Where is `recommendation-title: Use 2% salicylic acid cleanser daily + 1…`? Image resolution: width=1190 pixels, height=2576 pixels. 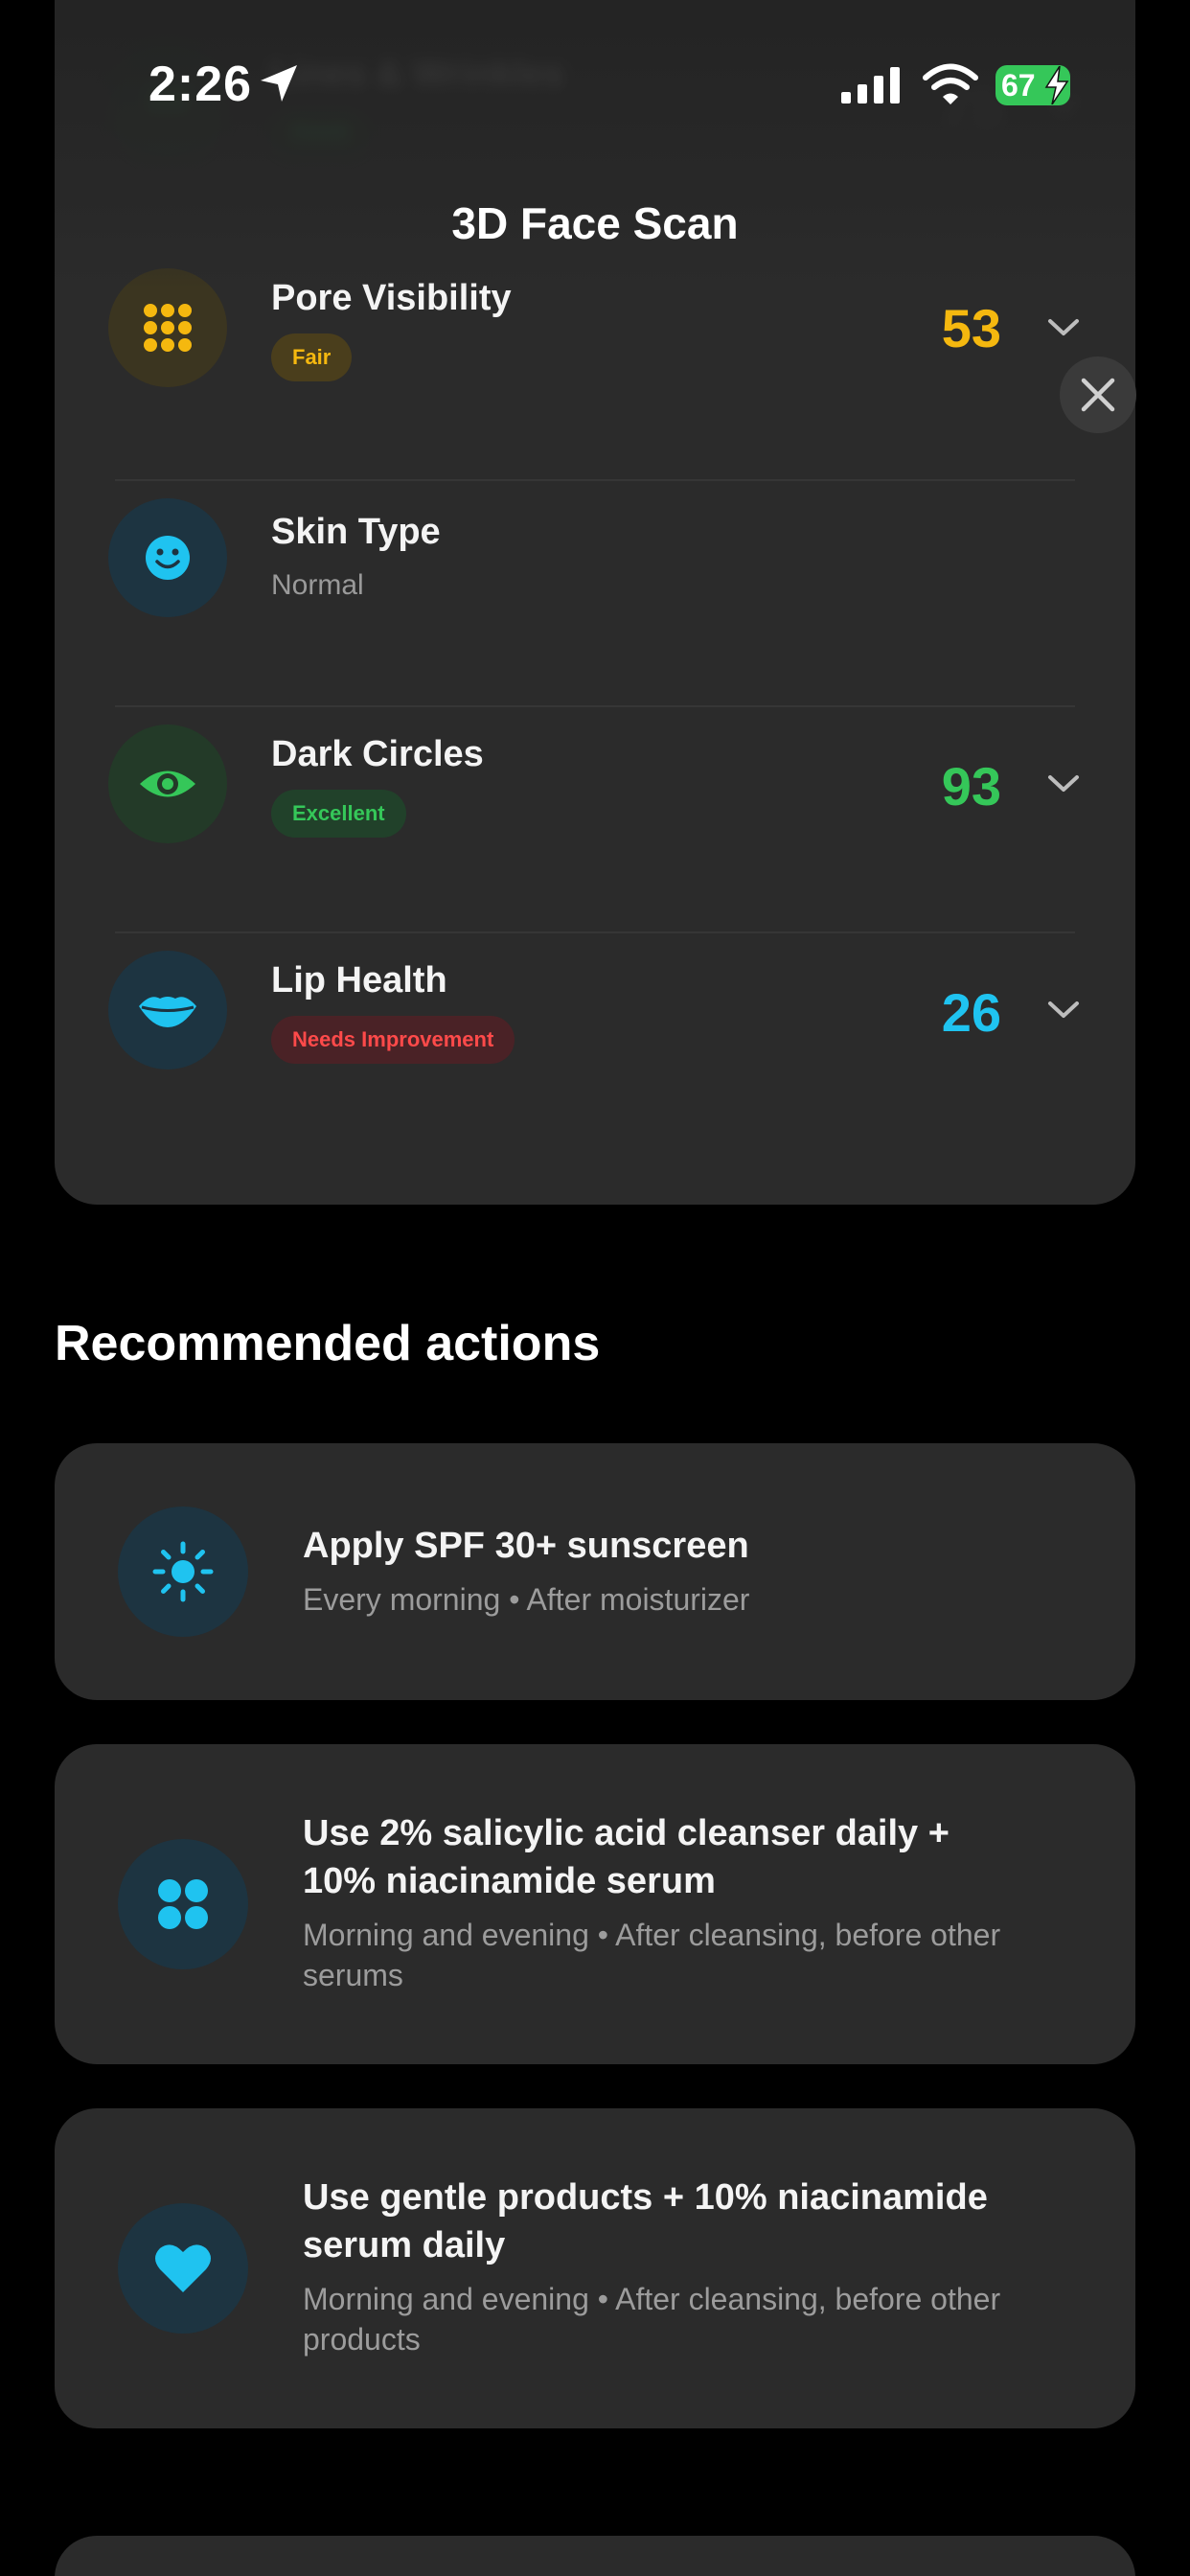
recommendation-title: Use 2% salicylic acid cleanser daily + 1… is located at coordinates (626, 1857).